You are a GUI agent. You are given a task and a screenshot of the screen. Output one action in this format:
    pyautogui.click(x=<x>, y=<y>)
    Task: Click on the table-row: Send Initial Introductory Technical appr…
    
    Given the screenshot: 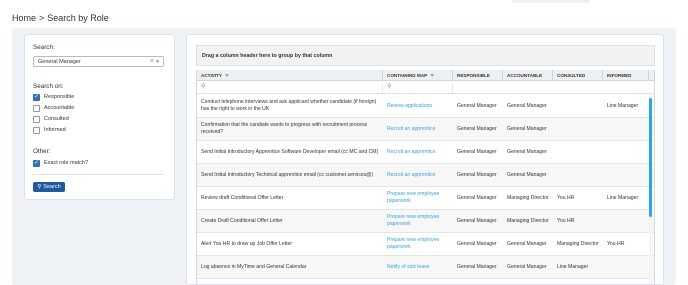 What is the action you would take?
    pyautogui.click(x=425, y=175)
    